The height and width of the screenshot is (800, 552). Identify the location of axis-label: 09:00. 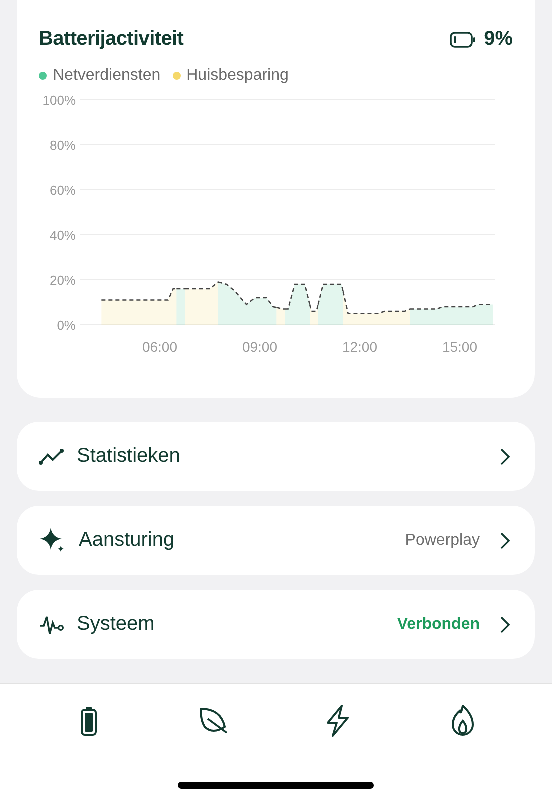
(260, 347).